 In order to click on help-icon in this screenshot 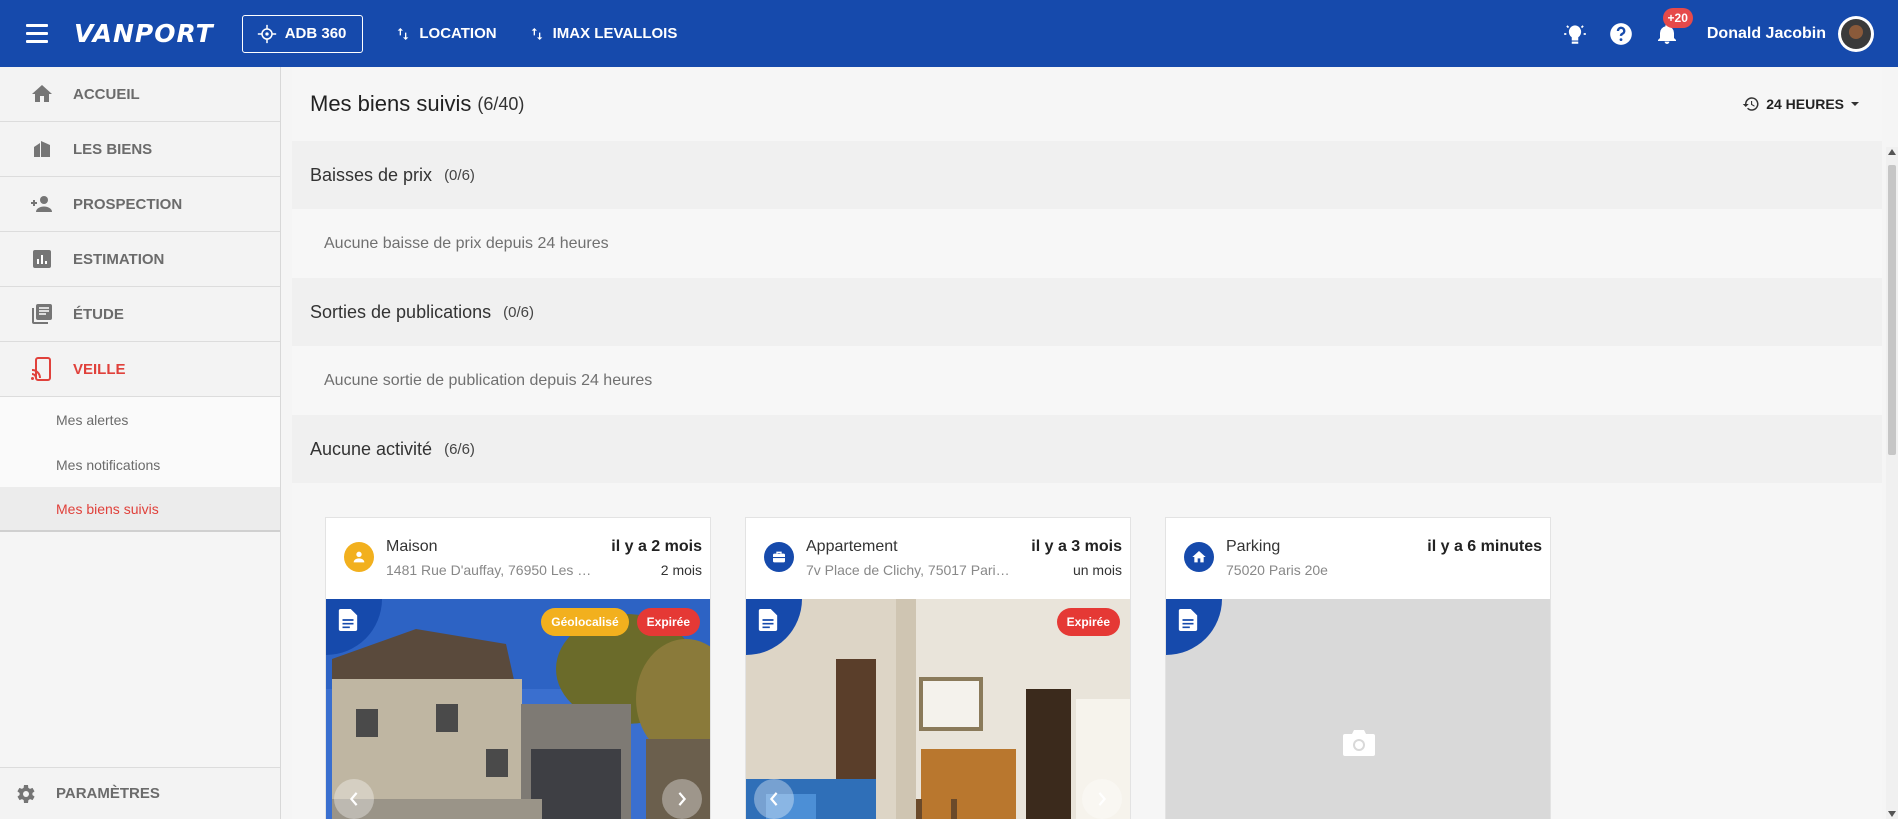, I will do `click(1621, 34)`.